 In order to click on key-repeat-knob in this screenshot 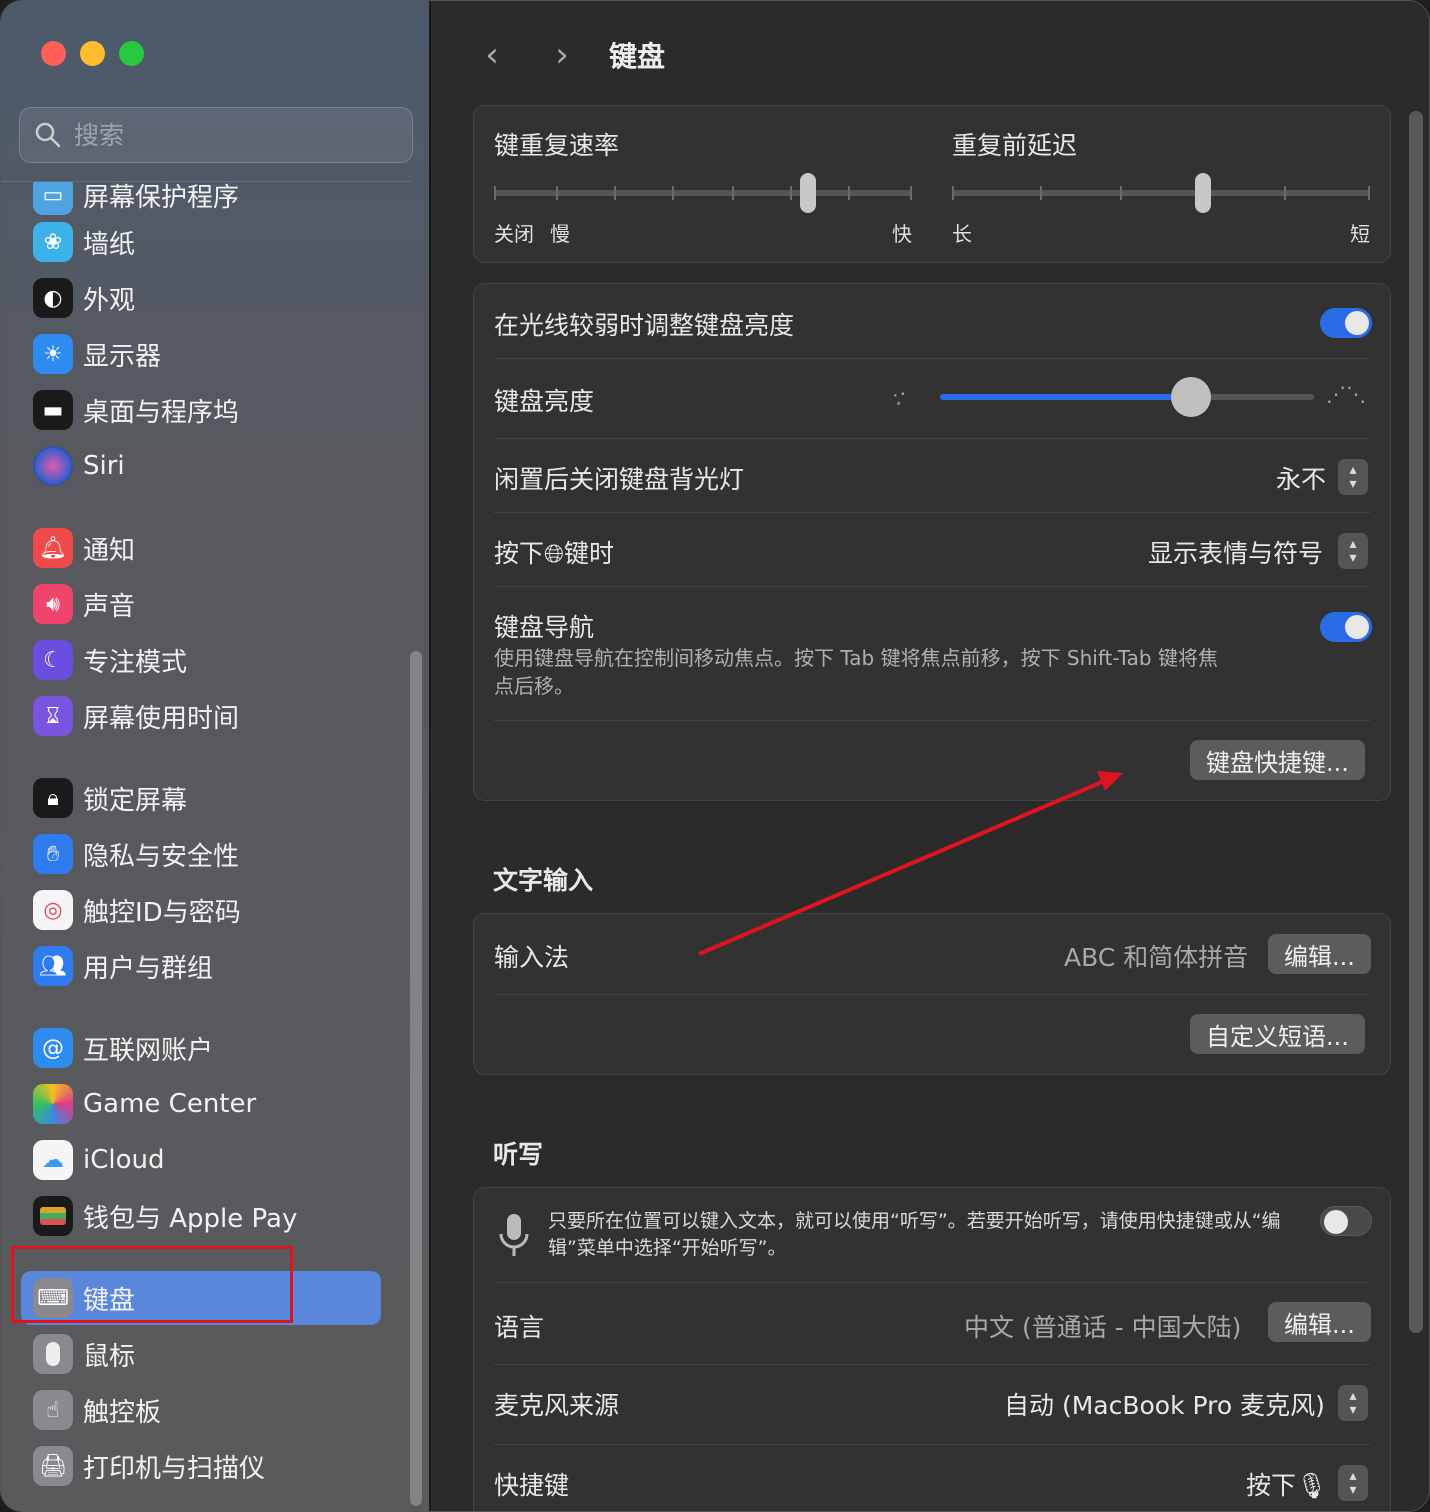, I will do `click(807, 193)`.